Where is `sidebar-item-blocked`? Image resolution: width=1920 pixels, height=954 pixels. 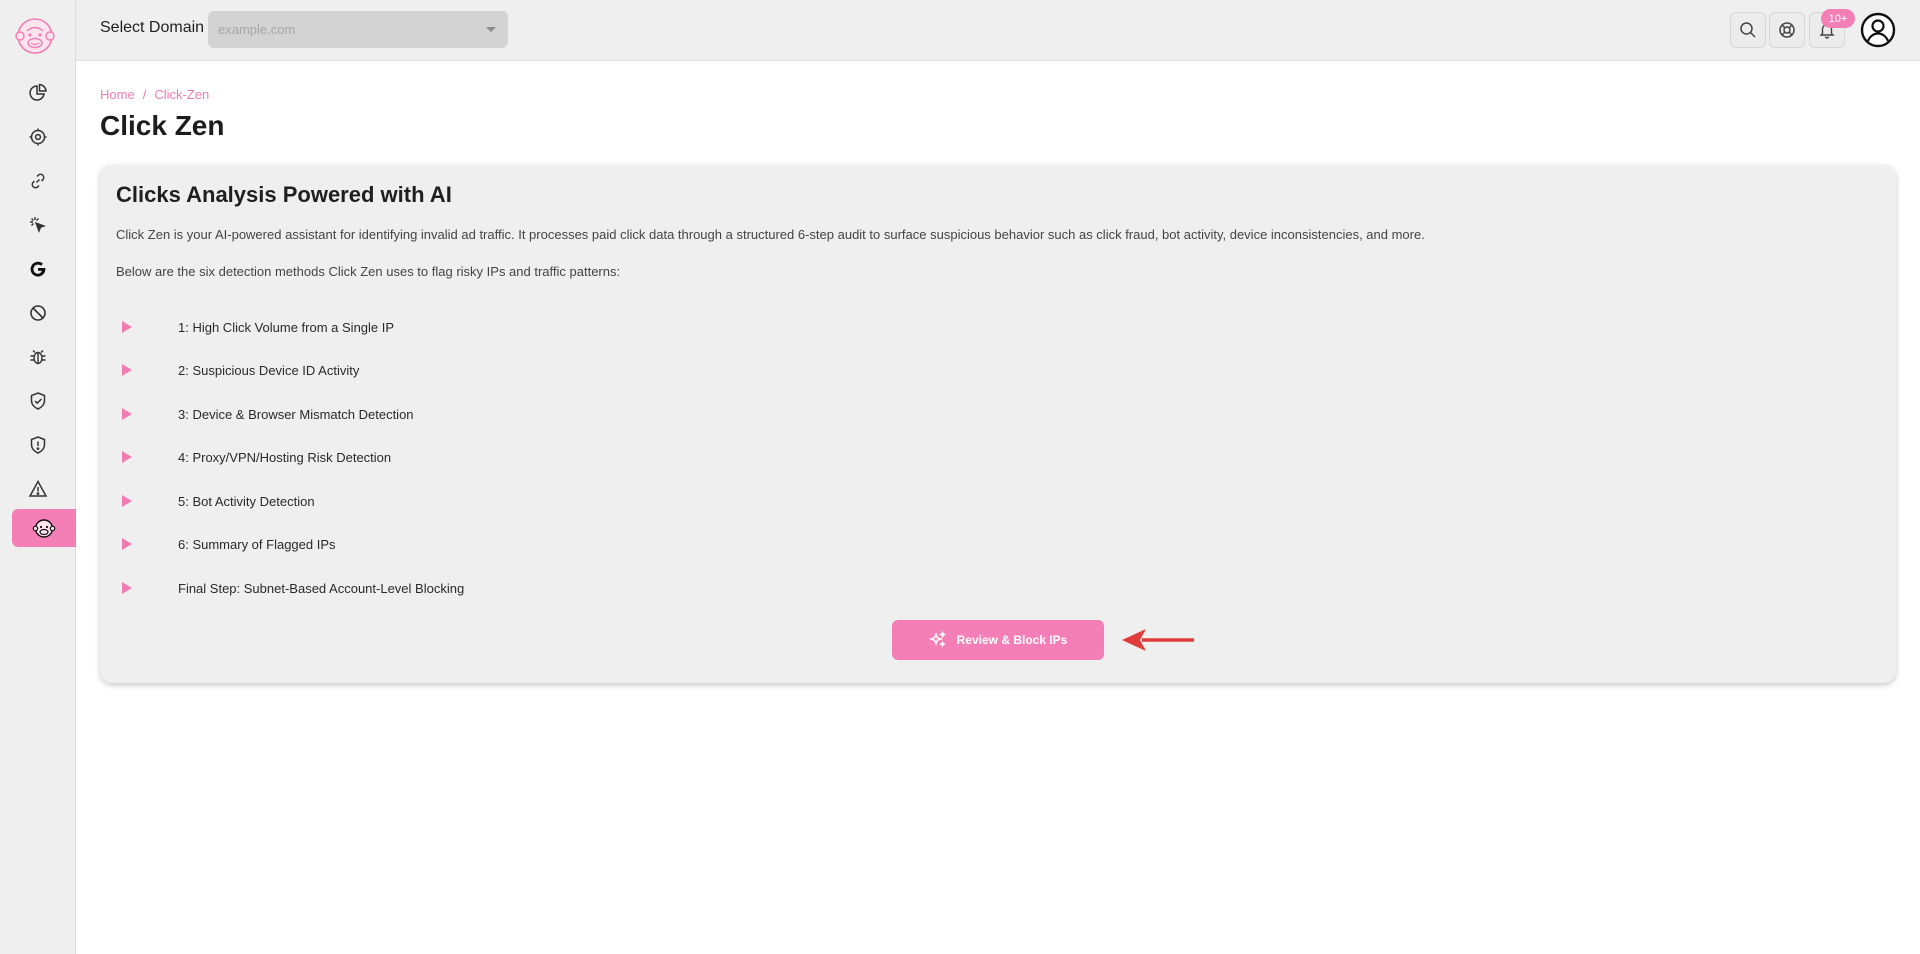
sidebar-item-blocked is located at coordinates (38, 313).